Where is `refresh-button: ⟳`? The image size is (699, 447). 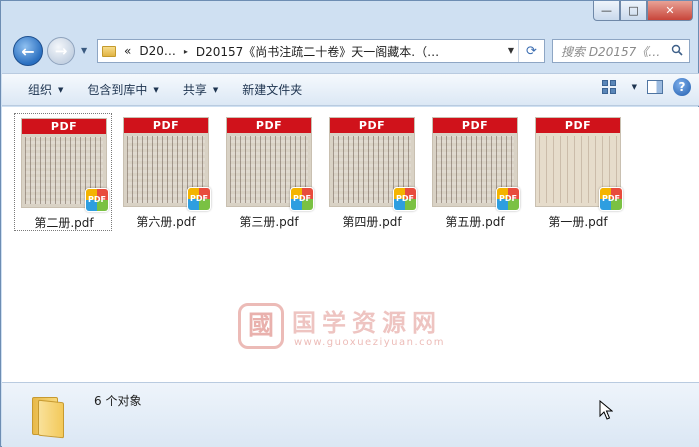
refresh-button: ⟳ is located at coordinates (531, 51).